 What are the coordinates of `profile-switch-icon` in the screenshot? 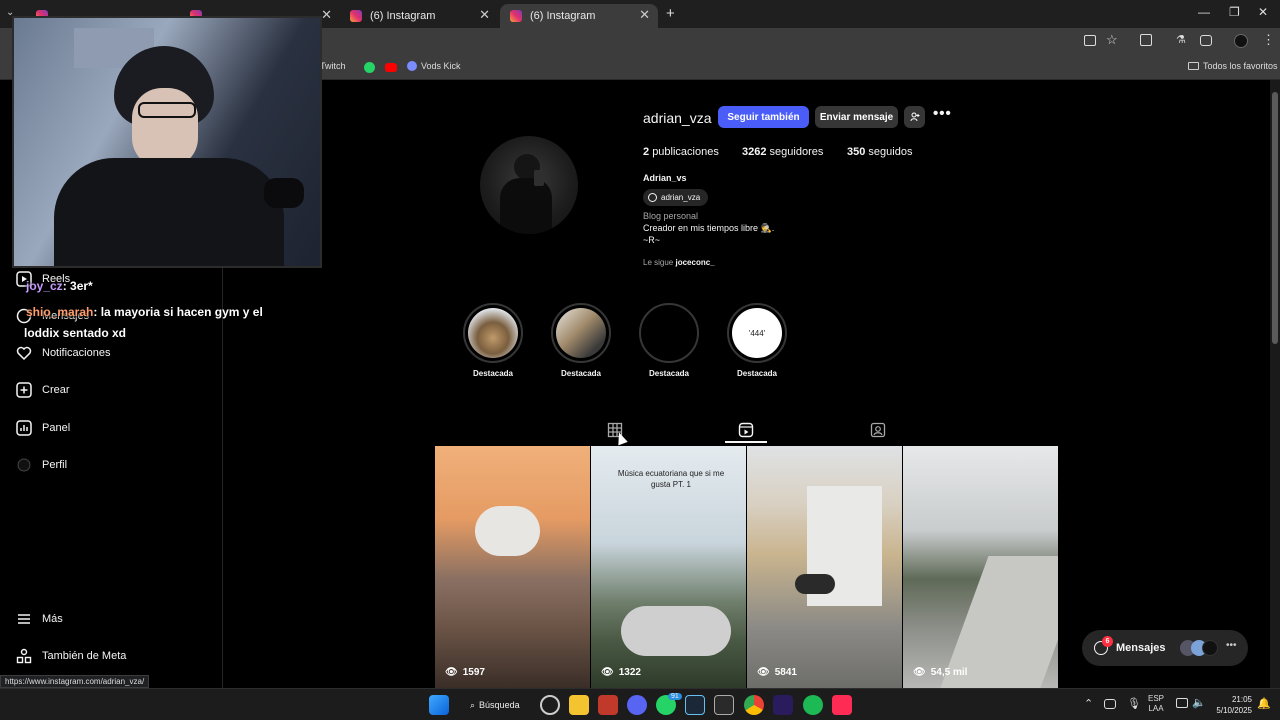 It's located at (1206, 40).